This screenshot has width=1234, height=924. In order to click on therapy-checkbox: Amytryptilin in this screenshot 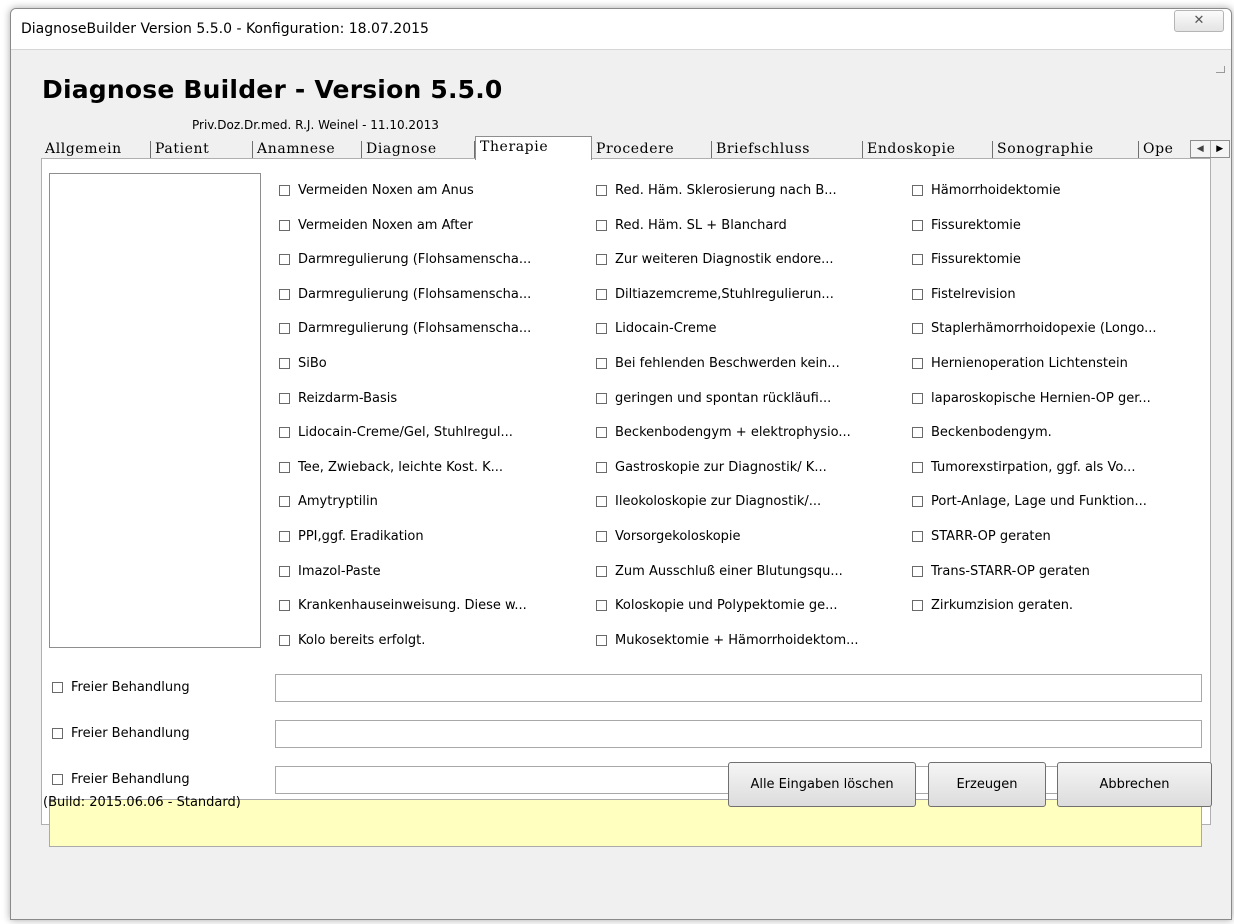, I will do `click(328, 501)`.